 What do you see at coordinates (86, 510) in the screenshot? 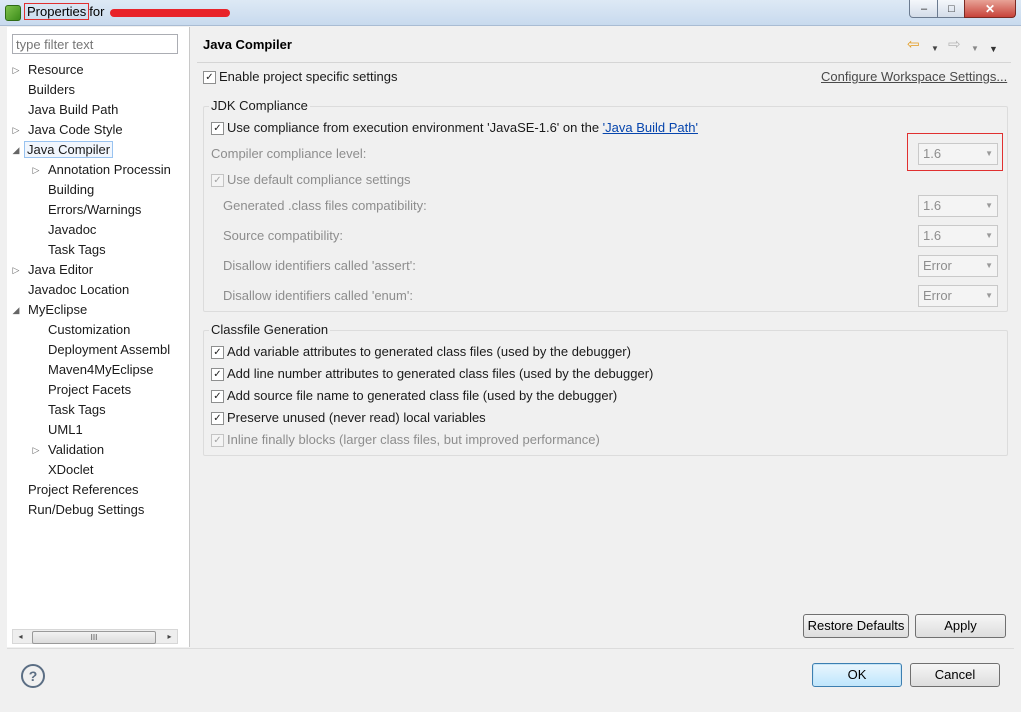
I see `tree-item: Run/Debug Settings` at bounding box center [86, 510].